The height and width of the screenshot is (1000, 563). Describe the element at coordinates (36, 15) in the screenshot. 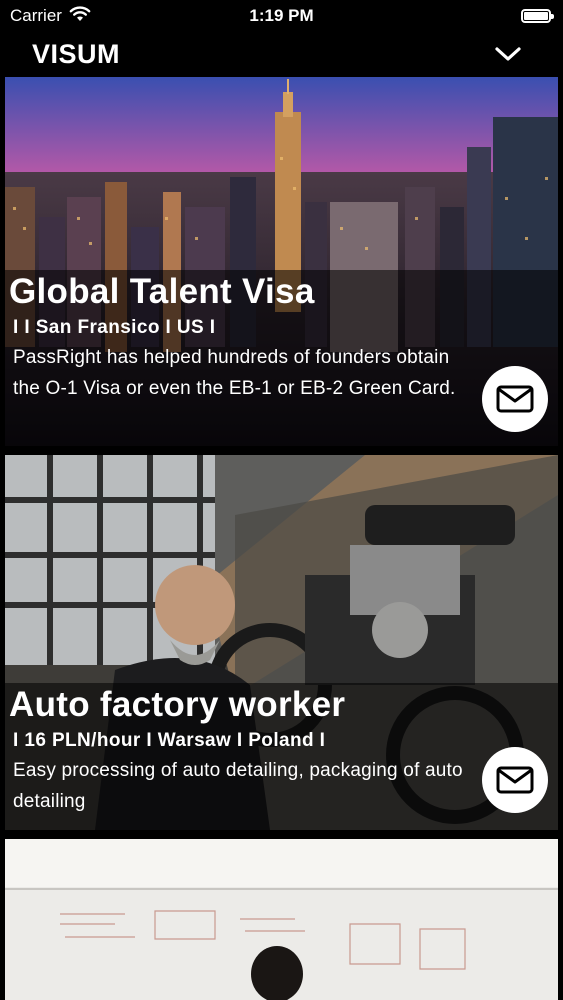

I see `carrier-label: Carrier` at that location.